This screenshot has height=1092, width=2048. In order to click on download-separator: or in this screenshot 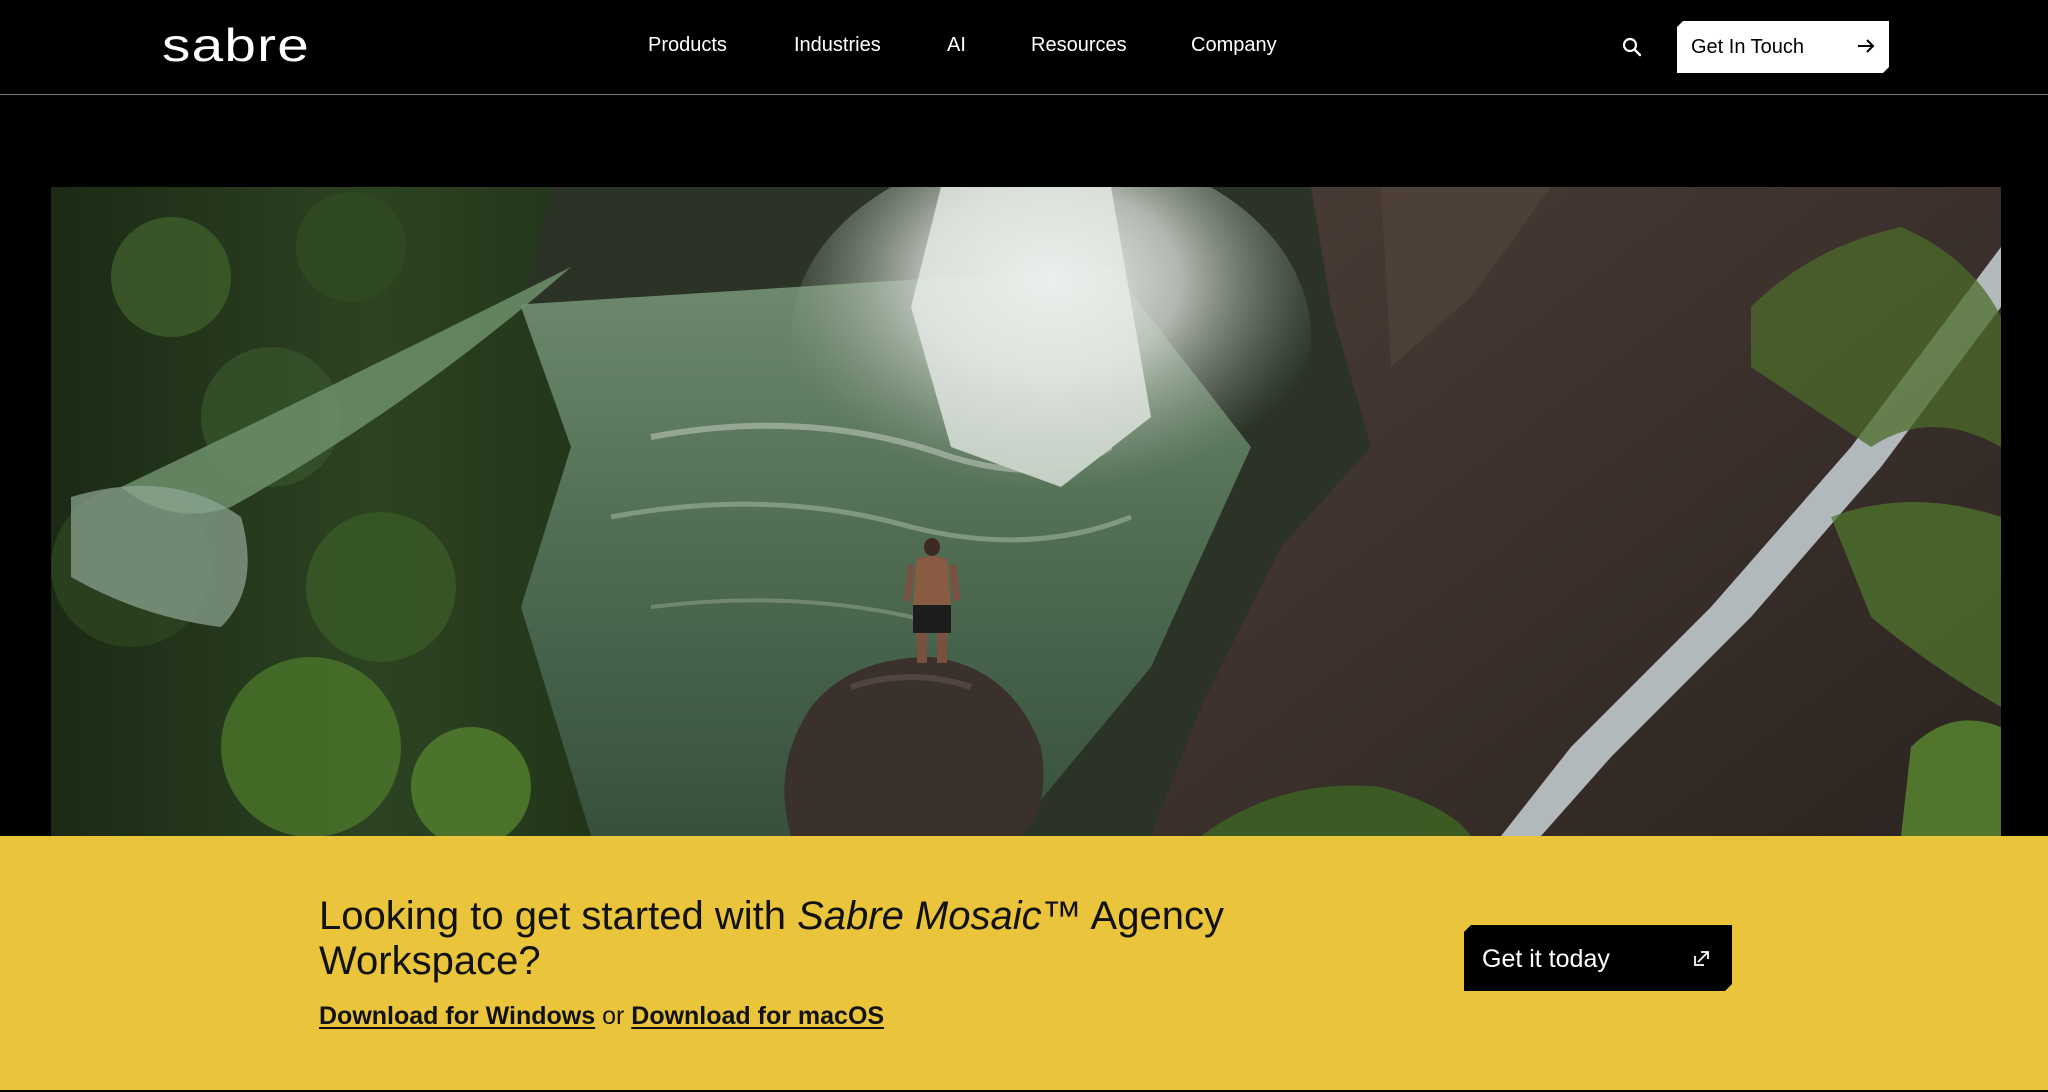, I will do `click(613, 1016)`.